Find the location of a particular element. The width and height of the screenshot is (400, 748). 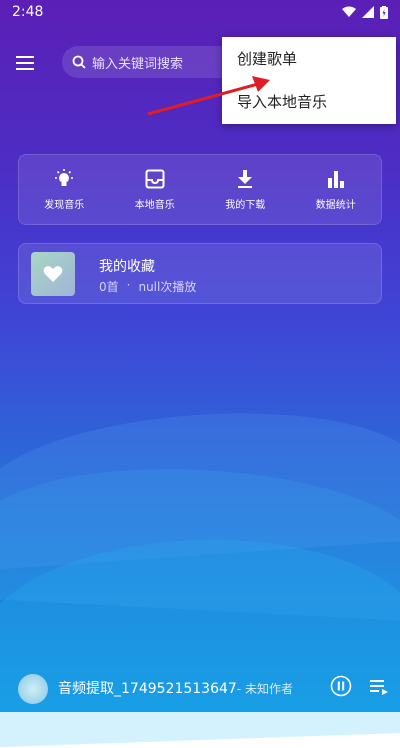

favorites-meta: 0首 · null次播放 is located at coordinates (147, 286).